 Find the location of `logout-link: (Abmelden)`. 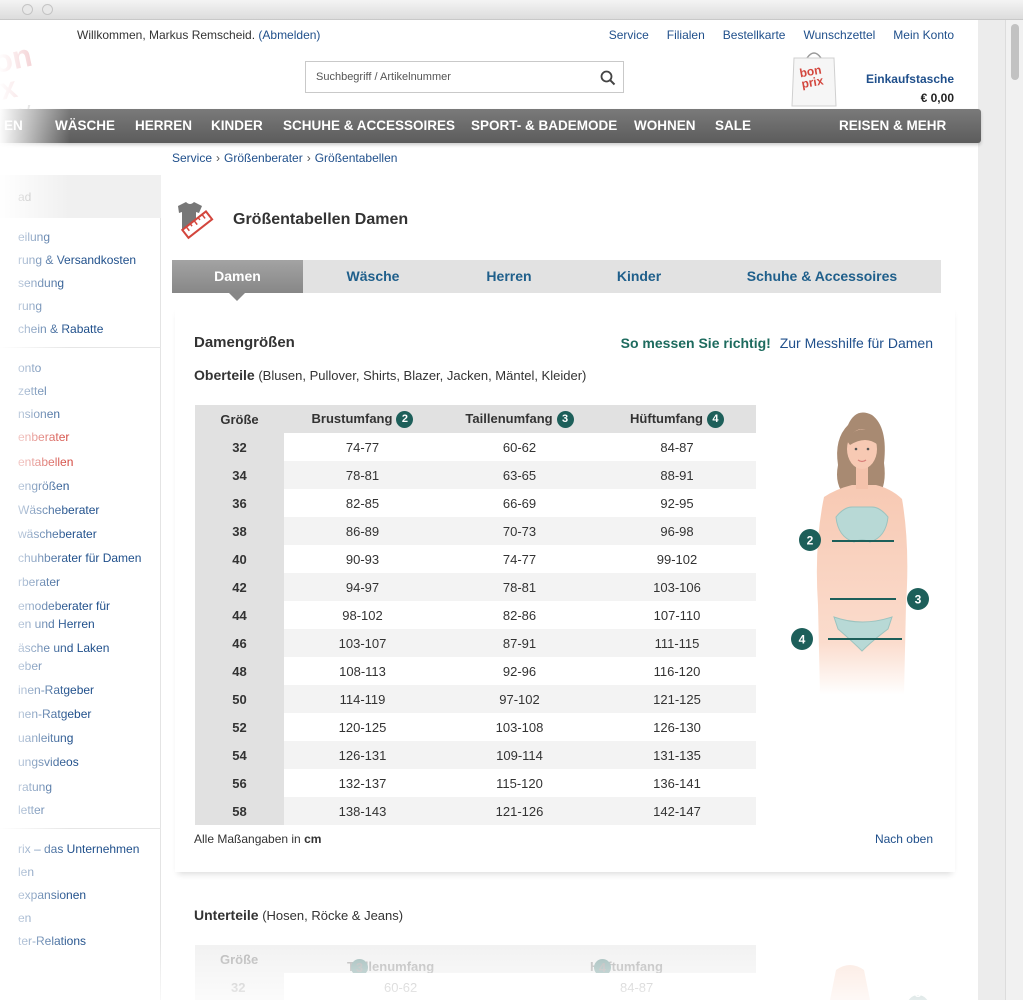

logout-link: (Abmelden) is located at coordinates (289, 35).